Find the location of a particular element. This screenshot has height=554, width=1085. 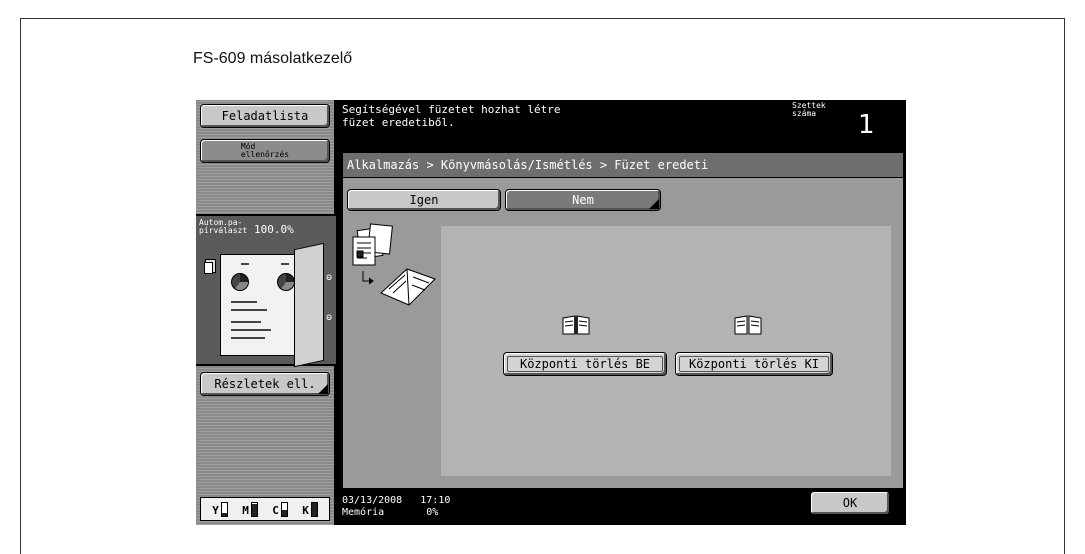

center-erase-on-button: Központi törlés BE is located at coordinates (585, 364).